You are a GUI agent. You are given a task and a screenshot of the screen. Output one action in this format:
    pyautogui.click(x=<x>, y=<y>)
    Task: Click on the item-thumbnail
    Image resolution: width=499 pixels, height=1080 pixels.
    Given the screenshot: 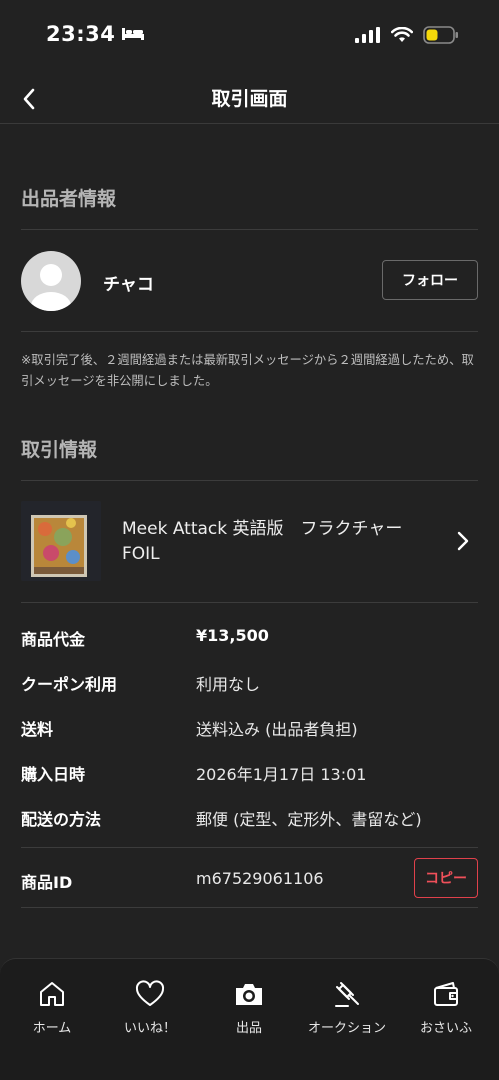 What is the action you would take?
    pyautogui.click(x=61, y=541)
    